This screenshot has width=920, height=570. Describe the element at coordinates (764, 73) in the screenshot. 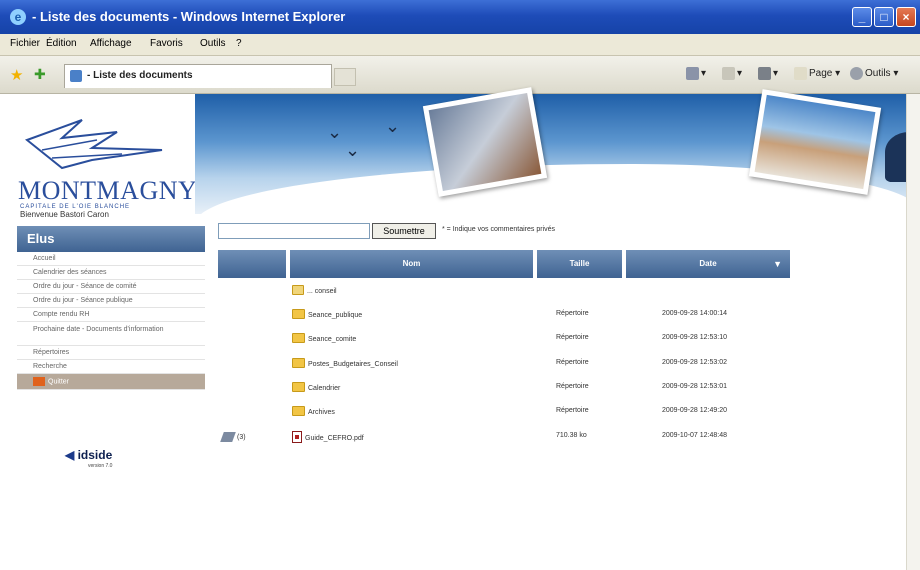

I see `print-icon` at that location.